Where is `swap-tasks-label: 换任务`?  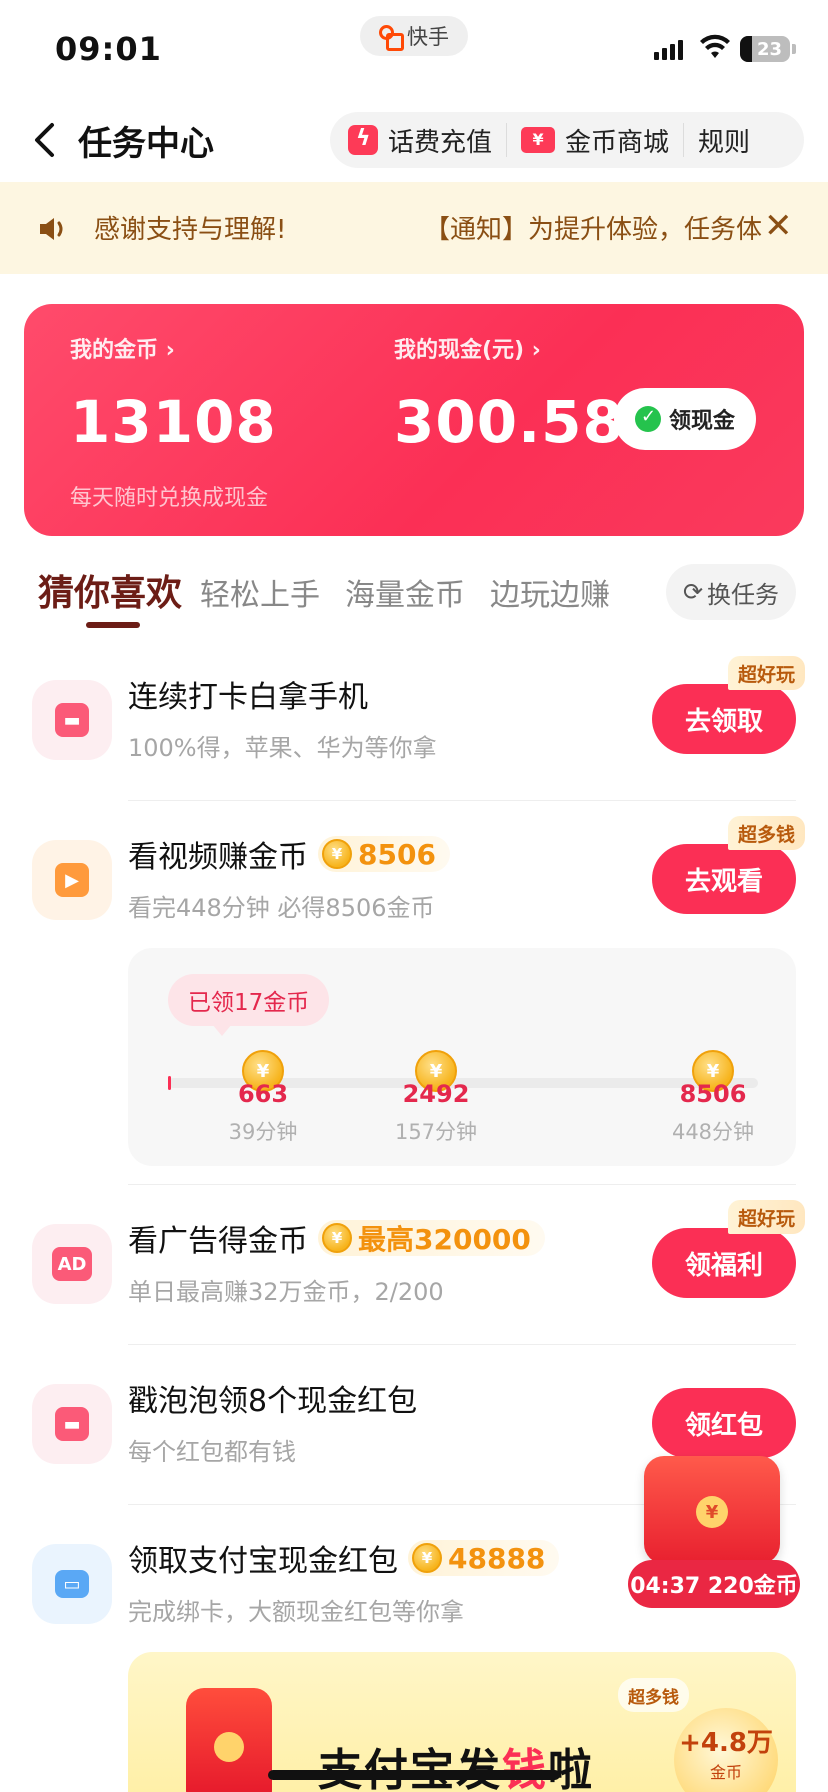
swap-tasks-label: 换任务 is located at coordinates (743, 594).